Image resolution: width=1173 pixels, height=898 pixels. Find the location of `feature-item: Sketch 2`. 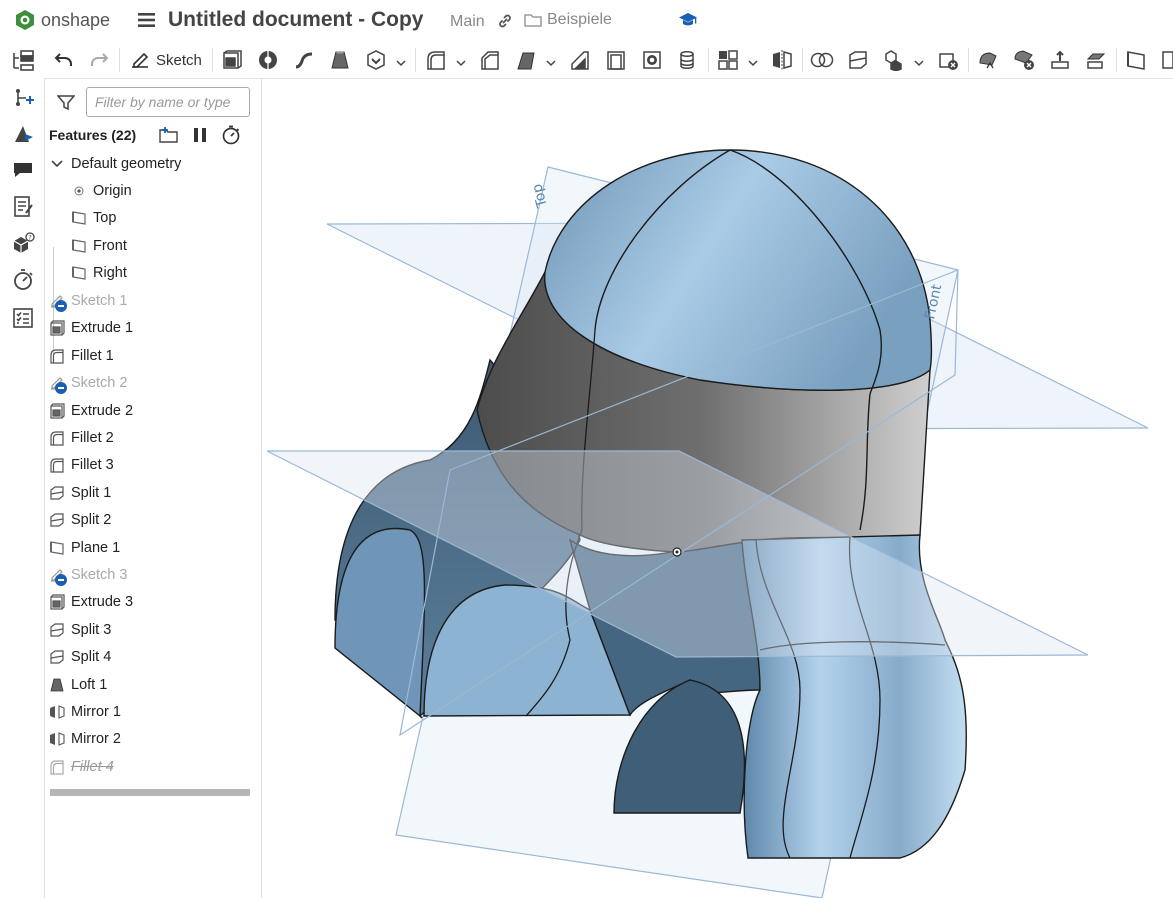

feature-item: Sketch 2 is located at coordinates (88, 383).